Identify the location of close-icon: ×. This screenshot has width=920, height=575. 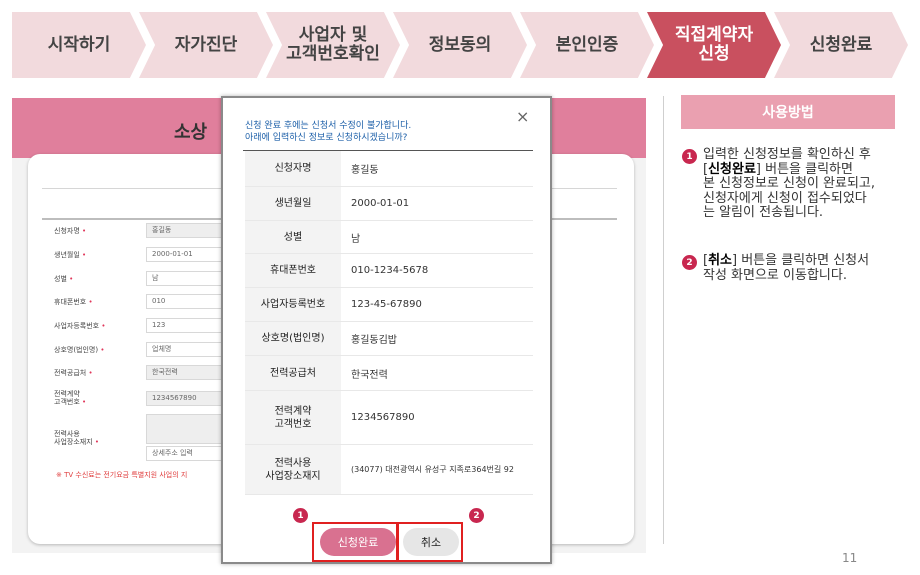
(522, 117).